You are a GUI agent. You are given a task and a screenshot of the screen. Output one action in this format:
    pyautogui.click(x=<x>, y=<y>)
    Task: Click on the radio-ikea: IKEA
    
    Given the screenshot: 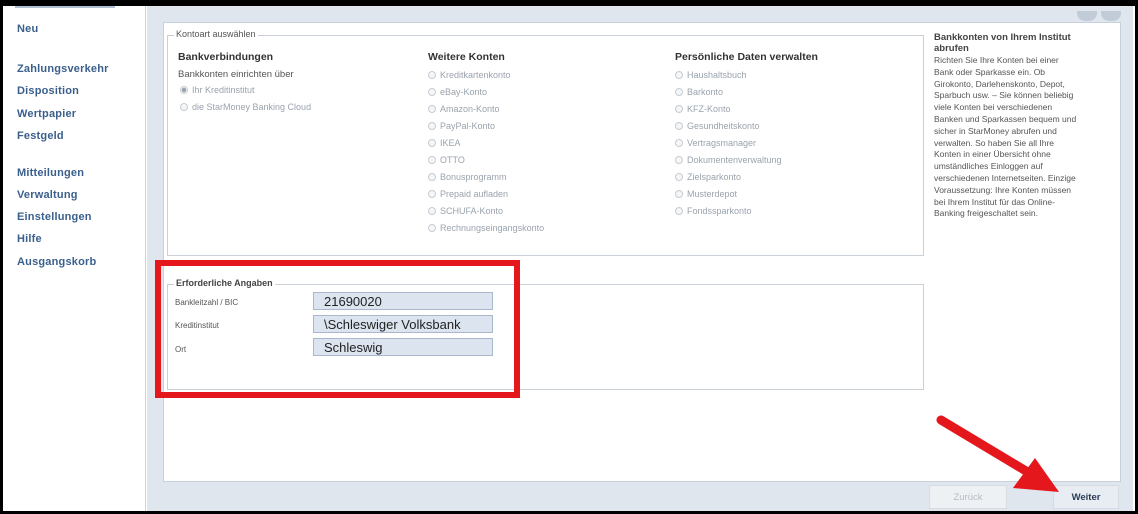 What is the action you would take?
    pyautogui.click(x=444, y=143)
    